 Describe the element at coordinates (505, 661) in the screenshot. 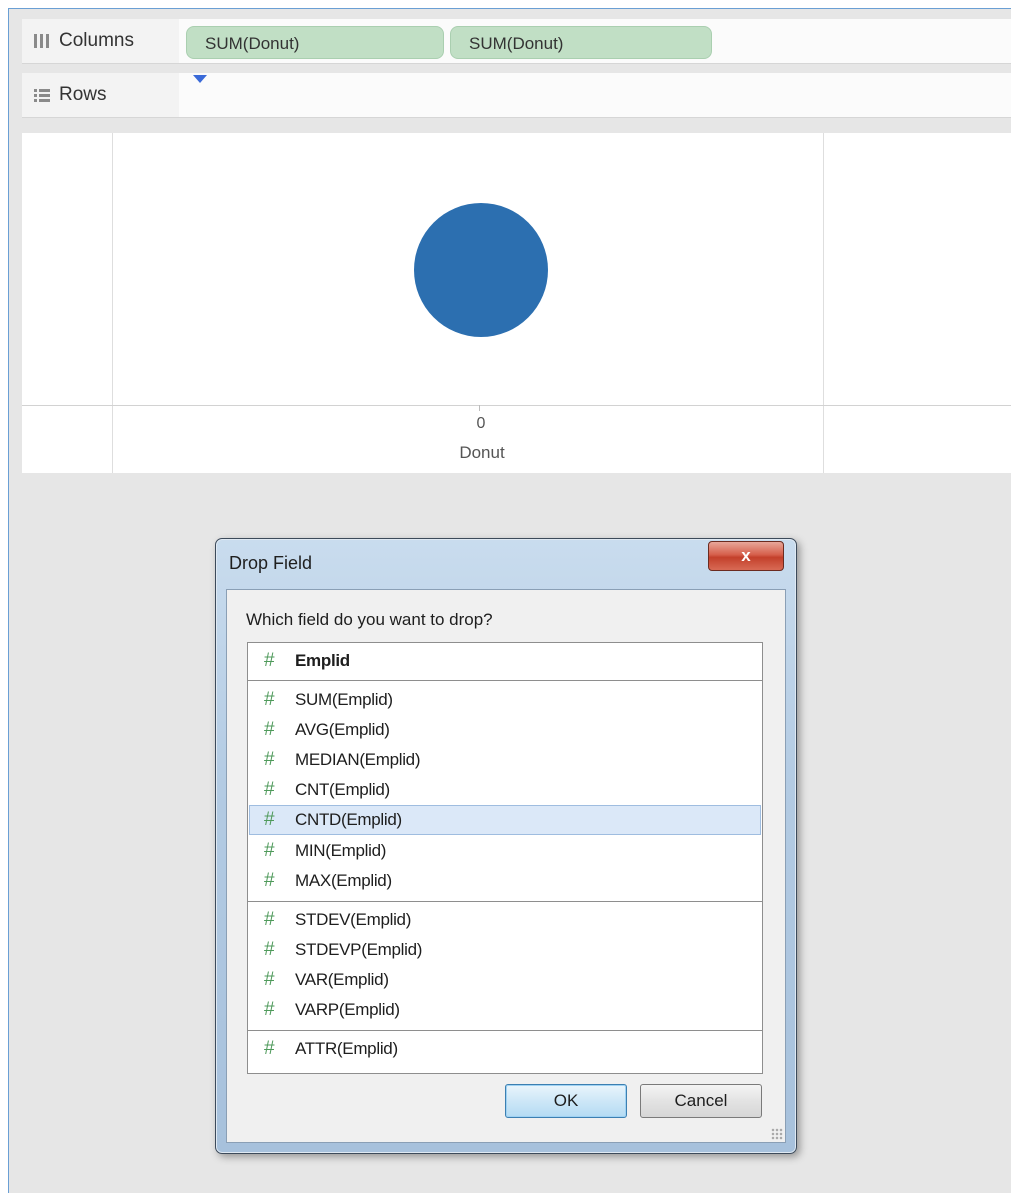

I see `list-item: # Emplid` at that location.